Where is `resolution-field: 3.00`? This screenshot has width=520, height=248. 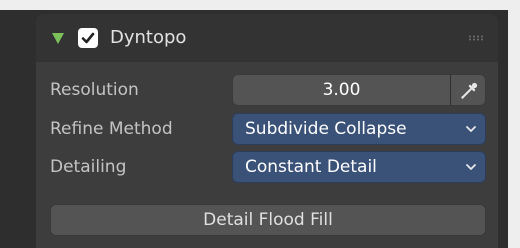 resolution-field: 3.00 is located at coordinates (341, 90).